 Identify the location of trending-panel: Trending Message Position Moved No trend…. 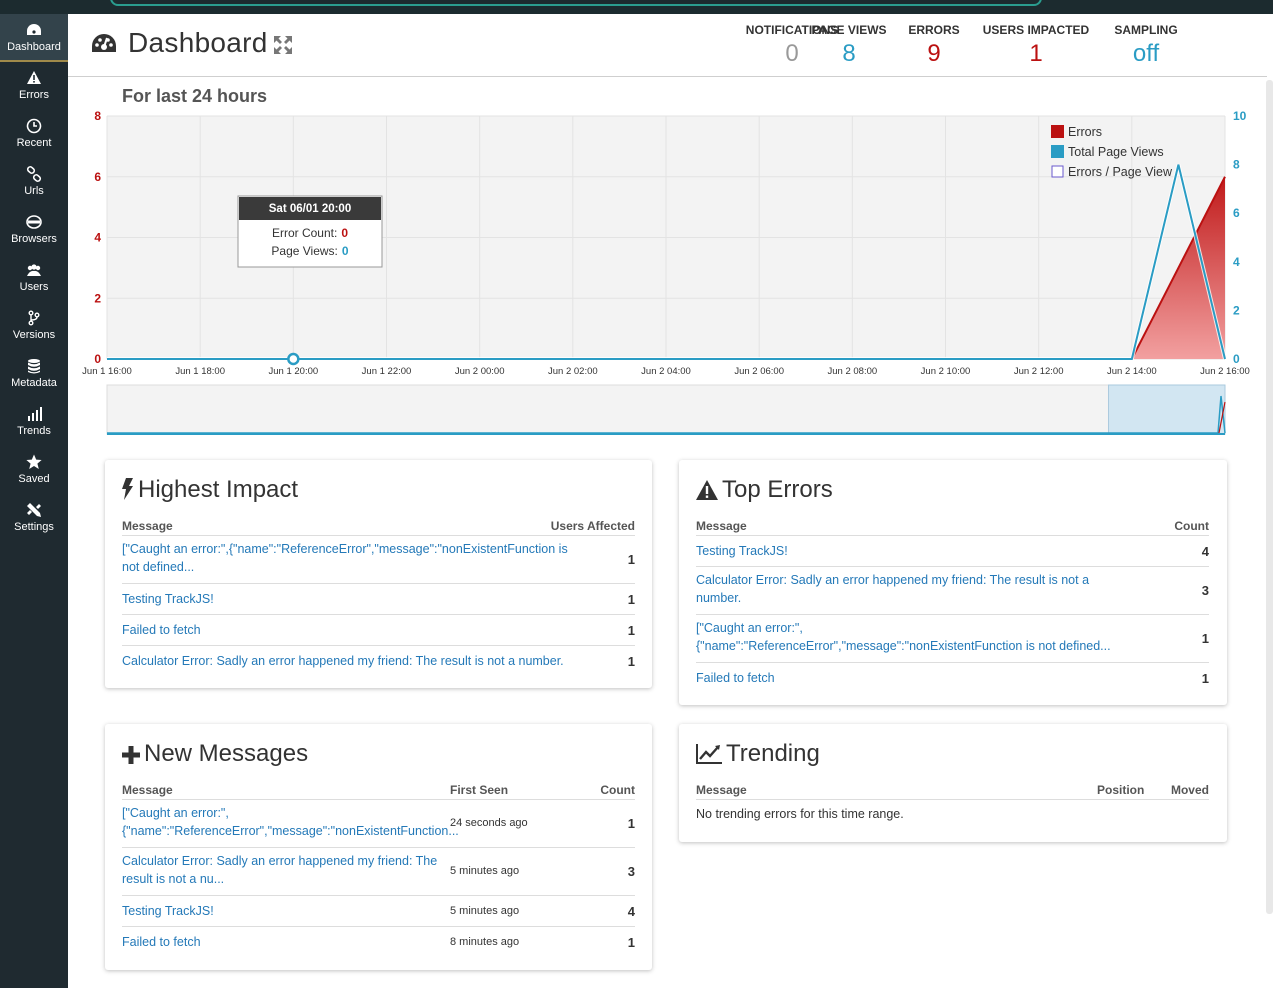
(953, 783).